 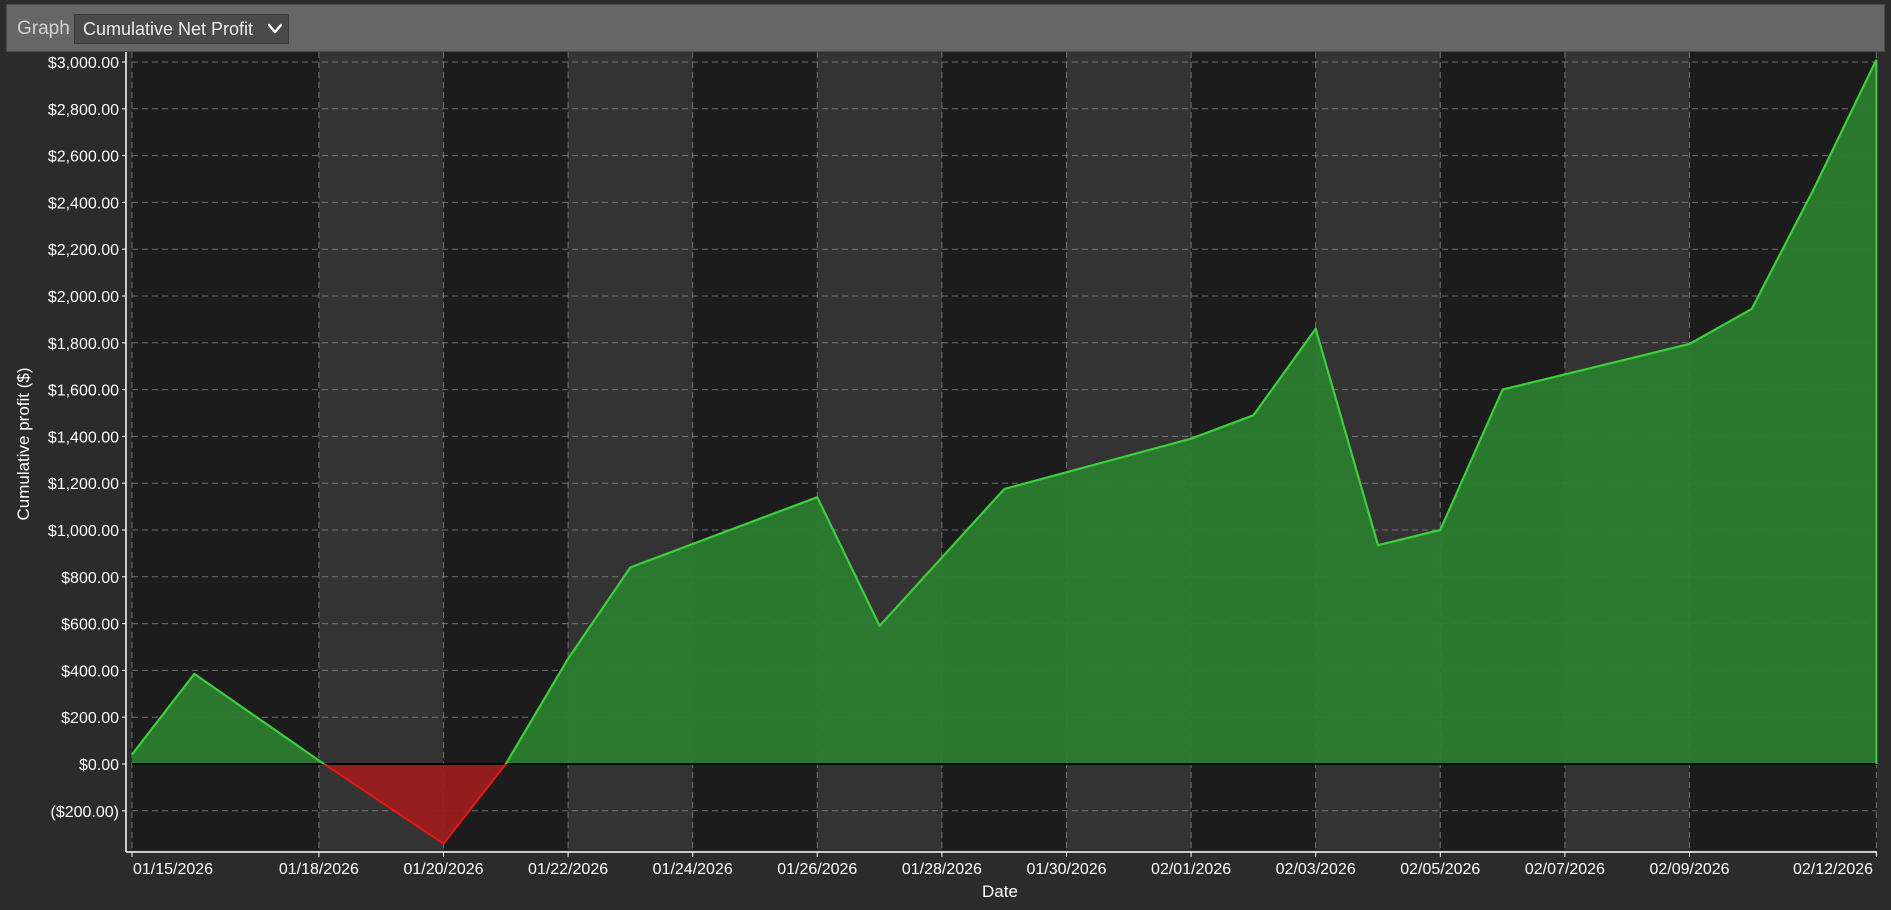 I want to click on y-tick-label: $1,200.00, so click(x=83, y=484).